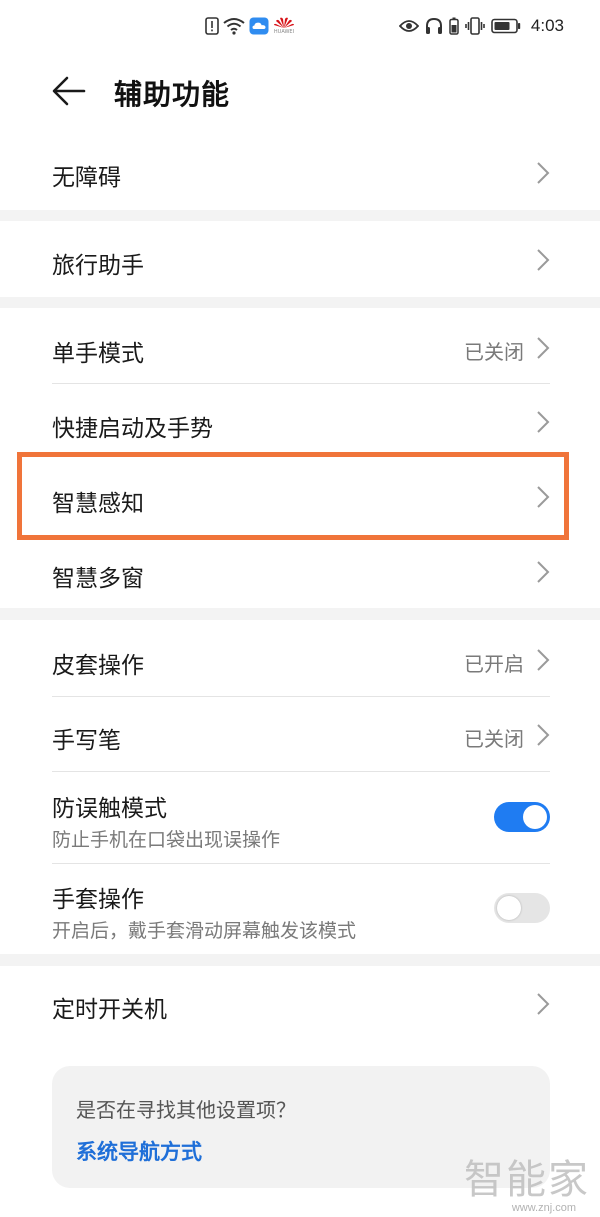  I want to click on row-label: 皮套操作, so click(98, 666).